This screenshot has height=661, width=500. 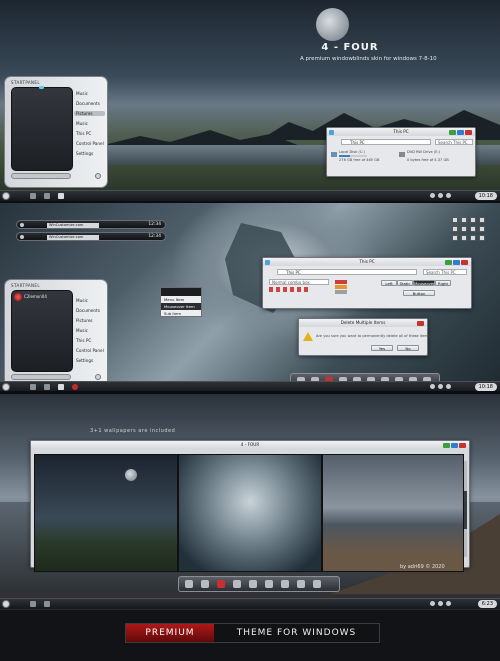 What do you see at coordinates (181, 313) in the screenshot?
I see `menu-item-sub: Sub item` at bounding box center [181, 313].